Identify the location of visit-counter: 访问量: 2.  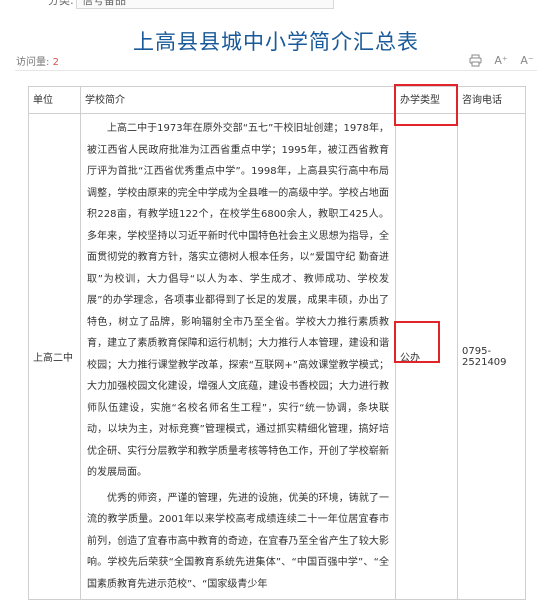
(37, 60).